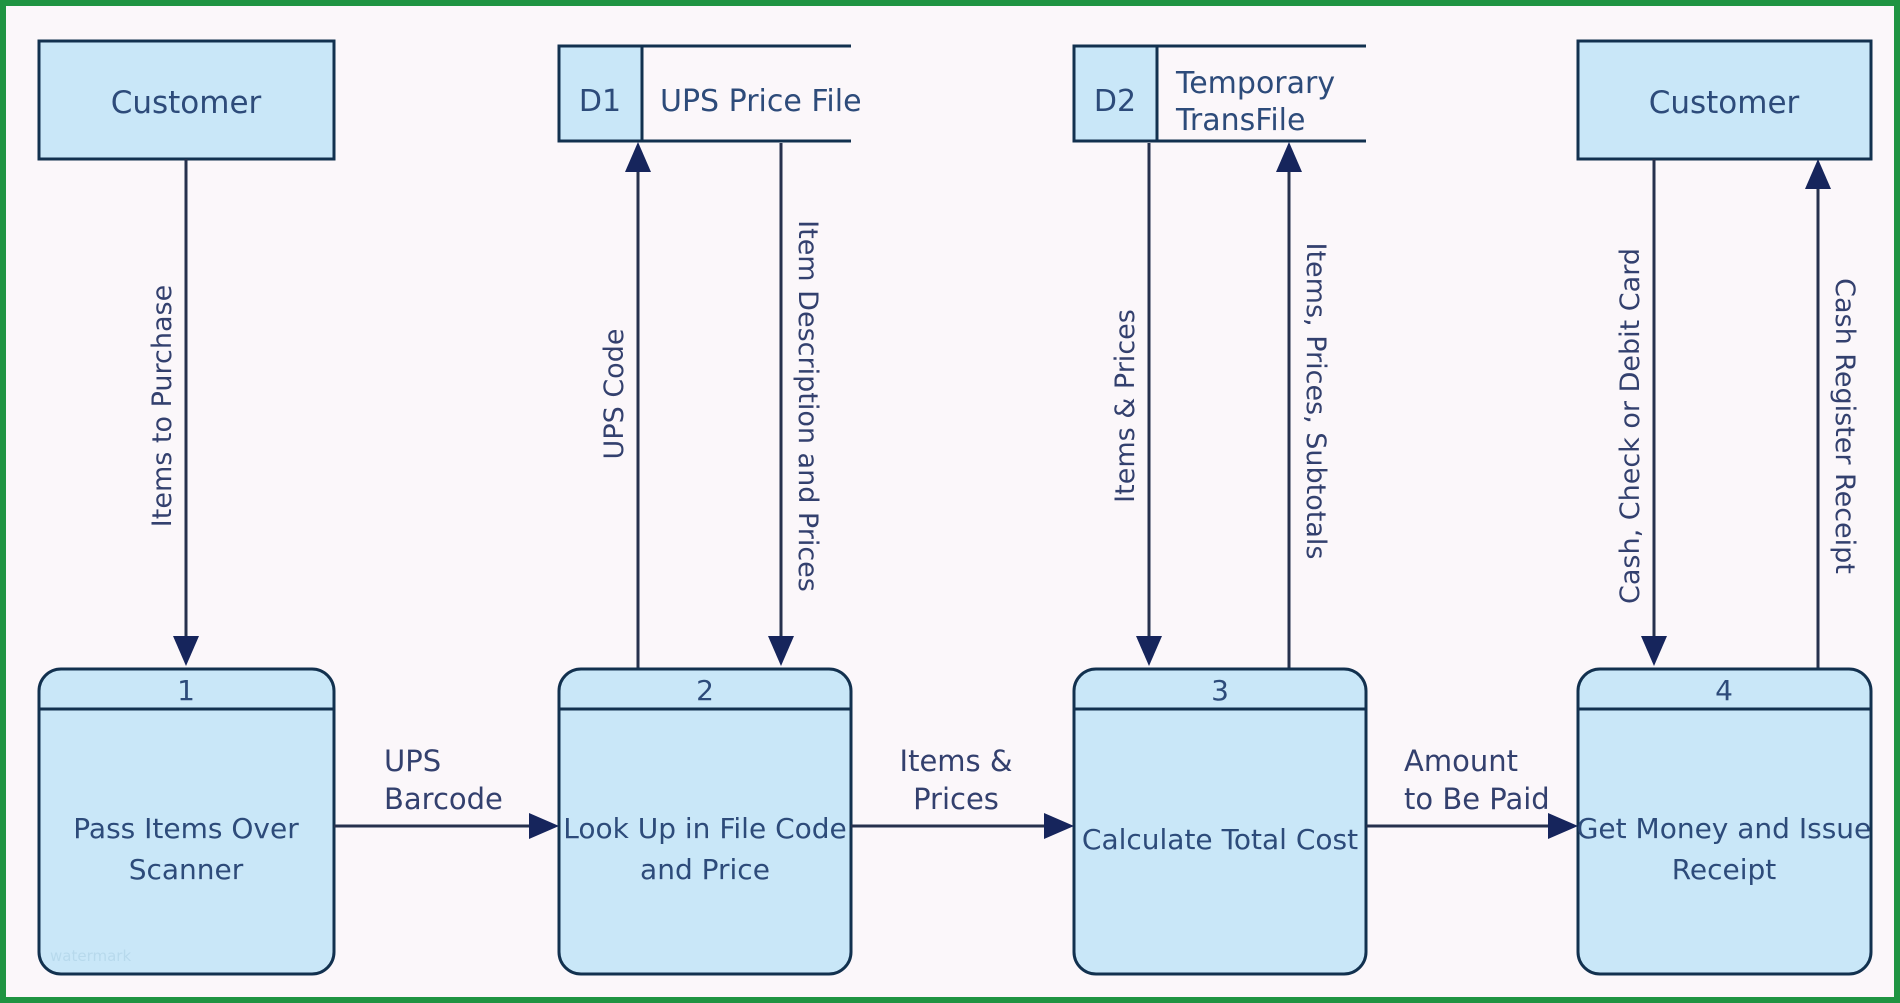 The height and width of the screenshot is (1003, 1900). Describe the element at coordinates (1724, 690) in the screenshot. I see `process-number: 4` at that location.